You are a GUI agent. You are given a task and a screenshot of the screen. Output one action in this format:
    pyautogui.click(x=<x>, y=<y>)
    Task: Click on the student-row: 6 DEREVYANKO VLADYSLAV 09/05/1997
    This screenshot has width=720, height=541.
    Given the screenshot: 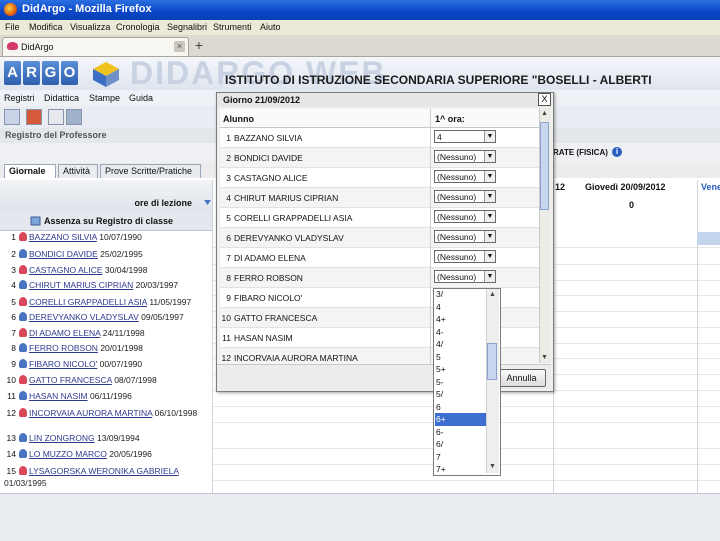 What is the action you would take?
    pyautogui.click(x=108, y=317)
    